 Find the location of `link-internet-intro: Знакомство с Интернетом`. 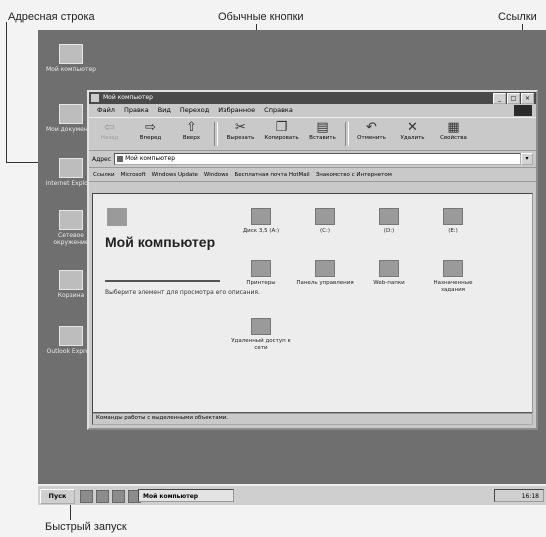

link-internet-intro: Знакомство с Интернетом is located at coordinates (354, 175).